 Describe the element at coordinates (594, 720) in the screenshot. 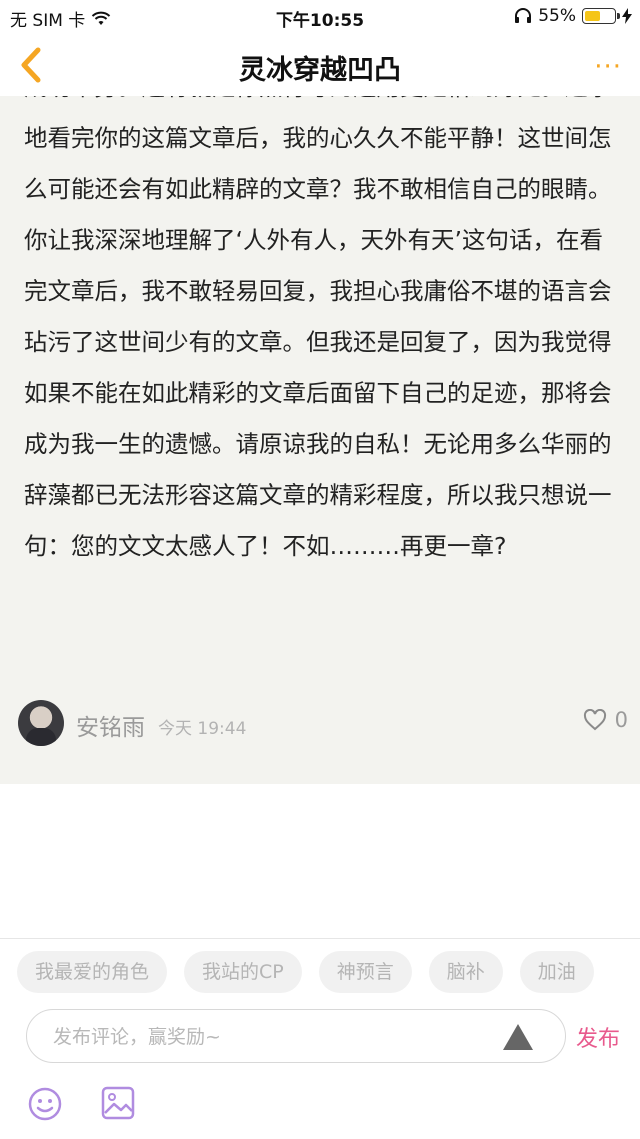

I see `heart-icon` at that location.